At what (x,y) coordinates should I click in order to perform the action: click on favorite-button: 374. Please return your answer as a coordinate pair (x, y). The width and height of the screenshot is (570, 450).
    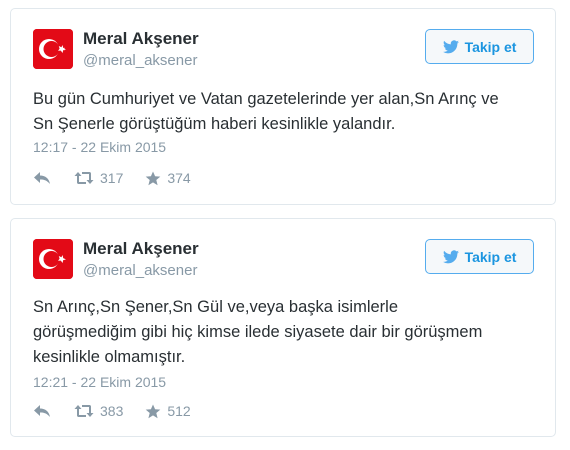
    Looking at the image, I should click on (168, 178).